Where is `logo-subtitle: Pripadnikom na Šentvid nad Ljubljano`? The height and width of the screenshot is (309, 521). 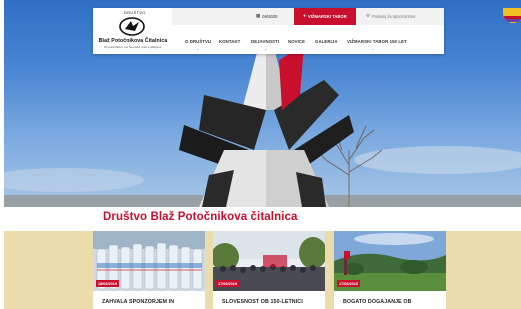 logo-subtitle: Pripadnikom na Šentvid nad Ljubljano is located at coordinates (133, 47).